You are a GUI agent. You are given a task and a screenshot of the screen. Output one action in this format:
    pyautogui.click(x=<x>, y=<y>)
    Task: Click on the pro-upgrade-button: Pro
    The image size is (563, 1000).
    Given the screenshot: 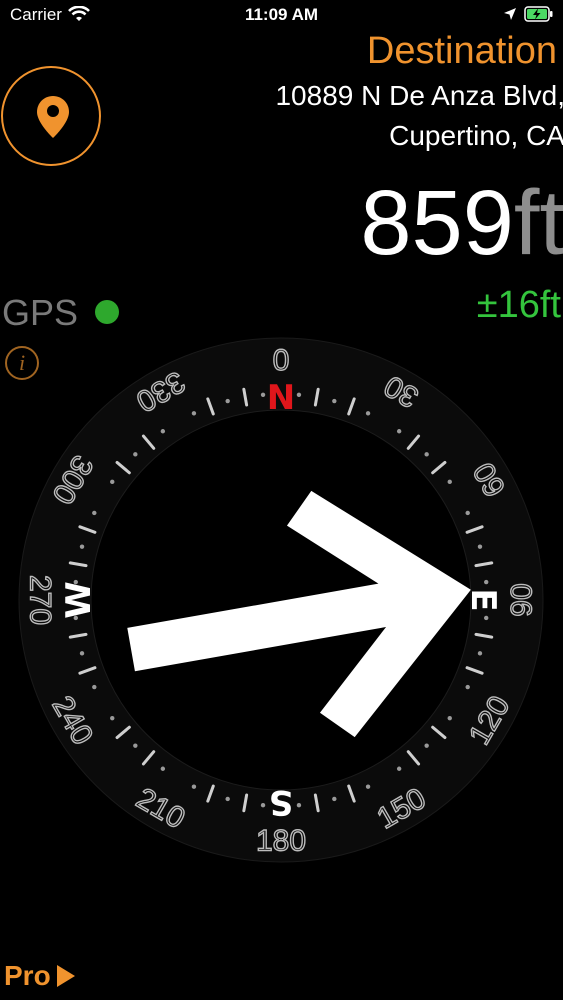 What is the action you would take?
    pyautogui.click(x=39, y=976)
    